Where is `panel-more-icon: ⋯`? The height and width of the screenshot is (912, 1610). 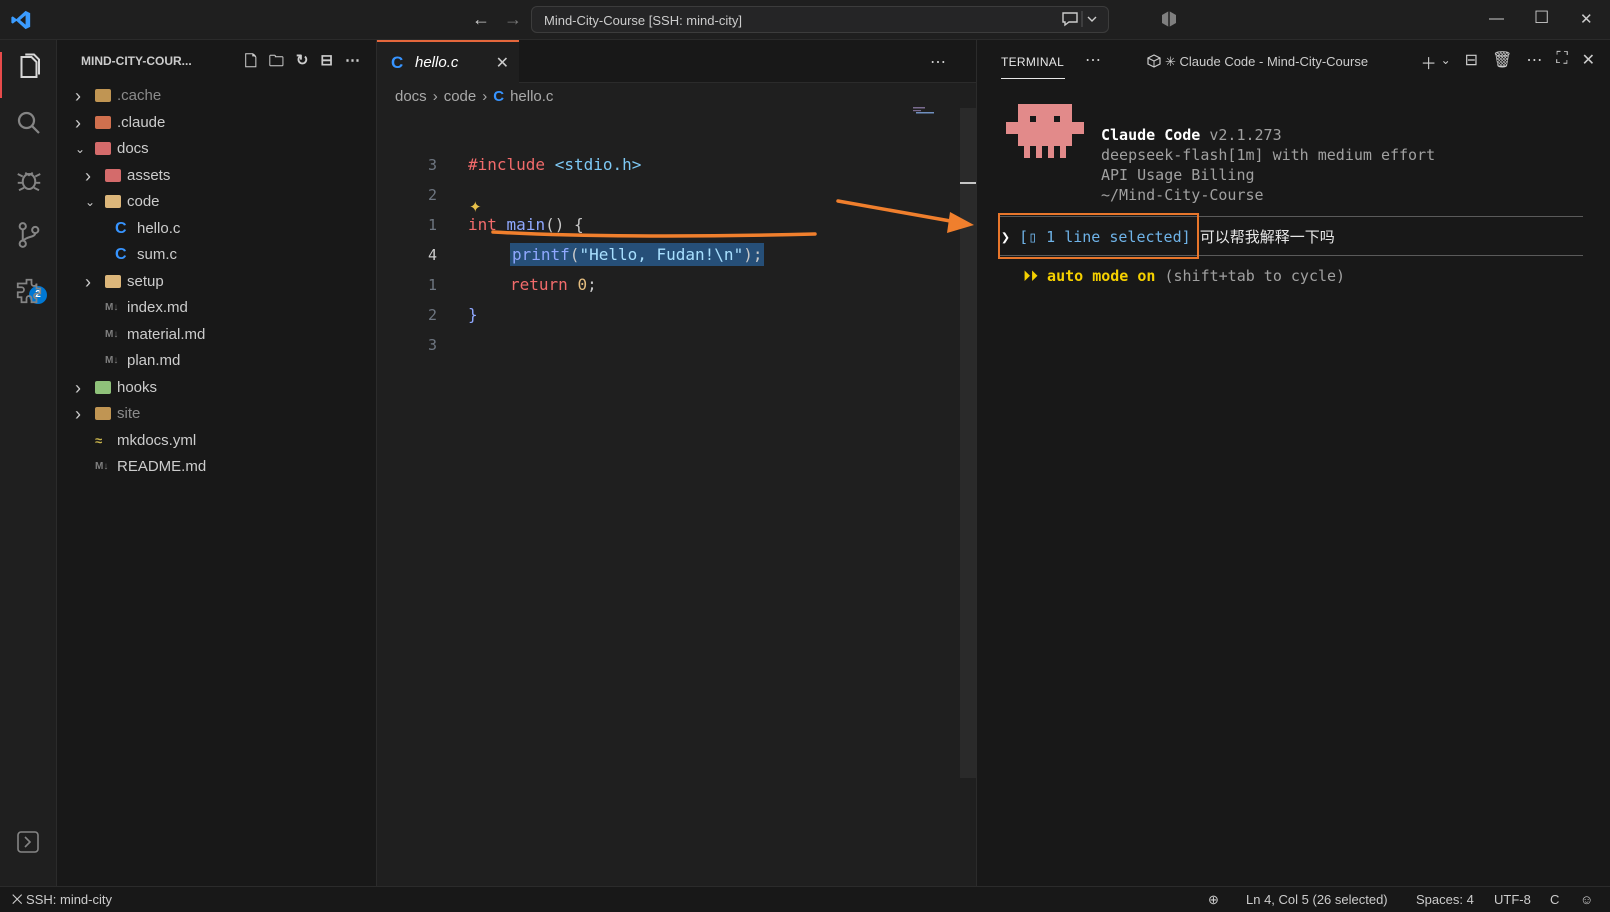
panel-more-icon: ⋯ is located at coordinates (1093, 60).